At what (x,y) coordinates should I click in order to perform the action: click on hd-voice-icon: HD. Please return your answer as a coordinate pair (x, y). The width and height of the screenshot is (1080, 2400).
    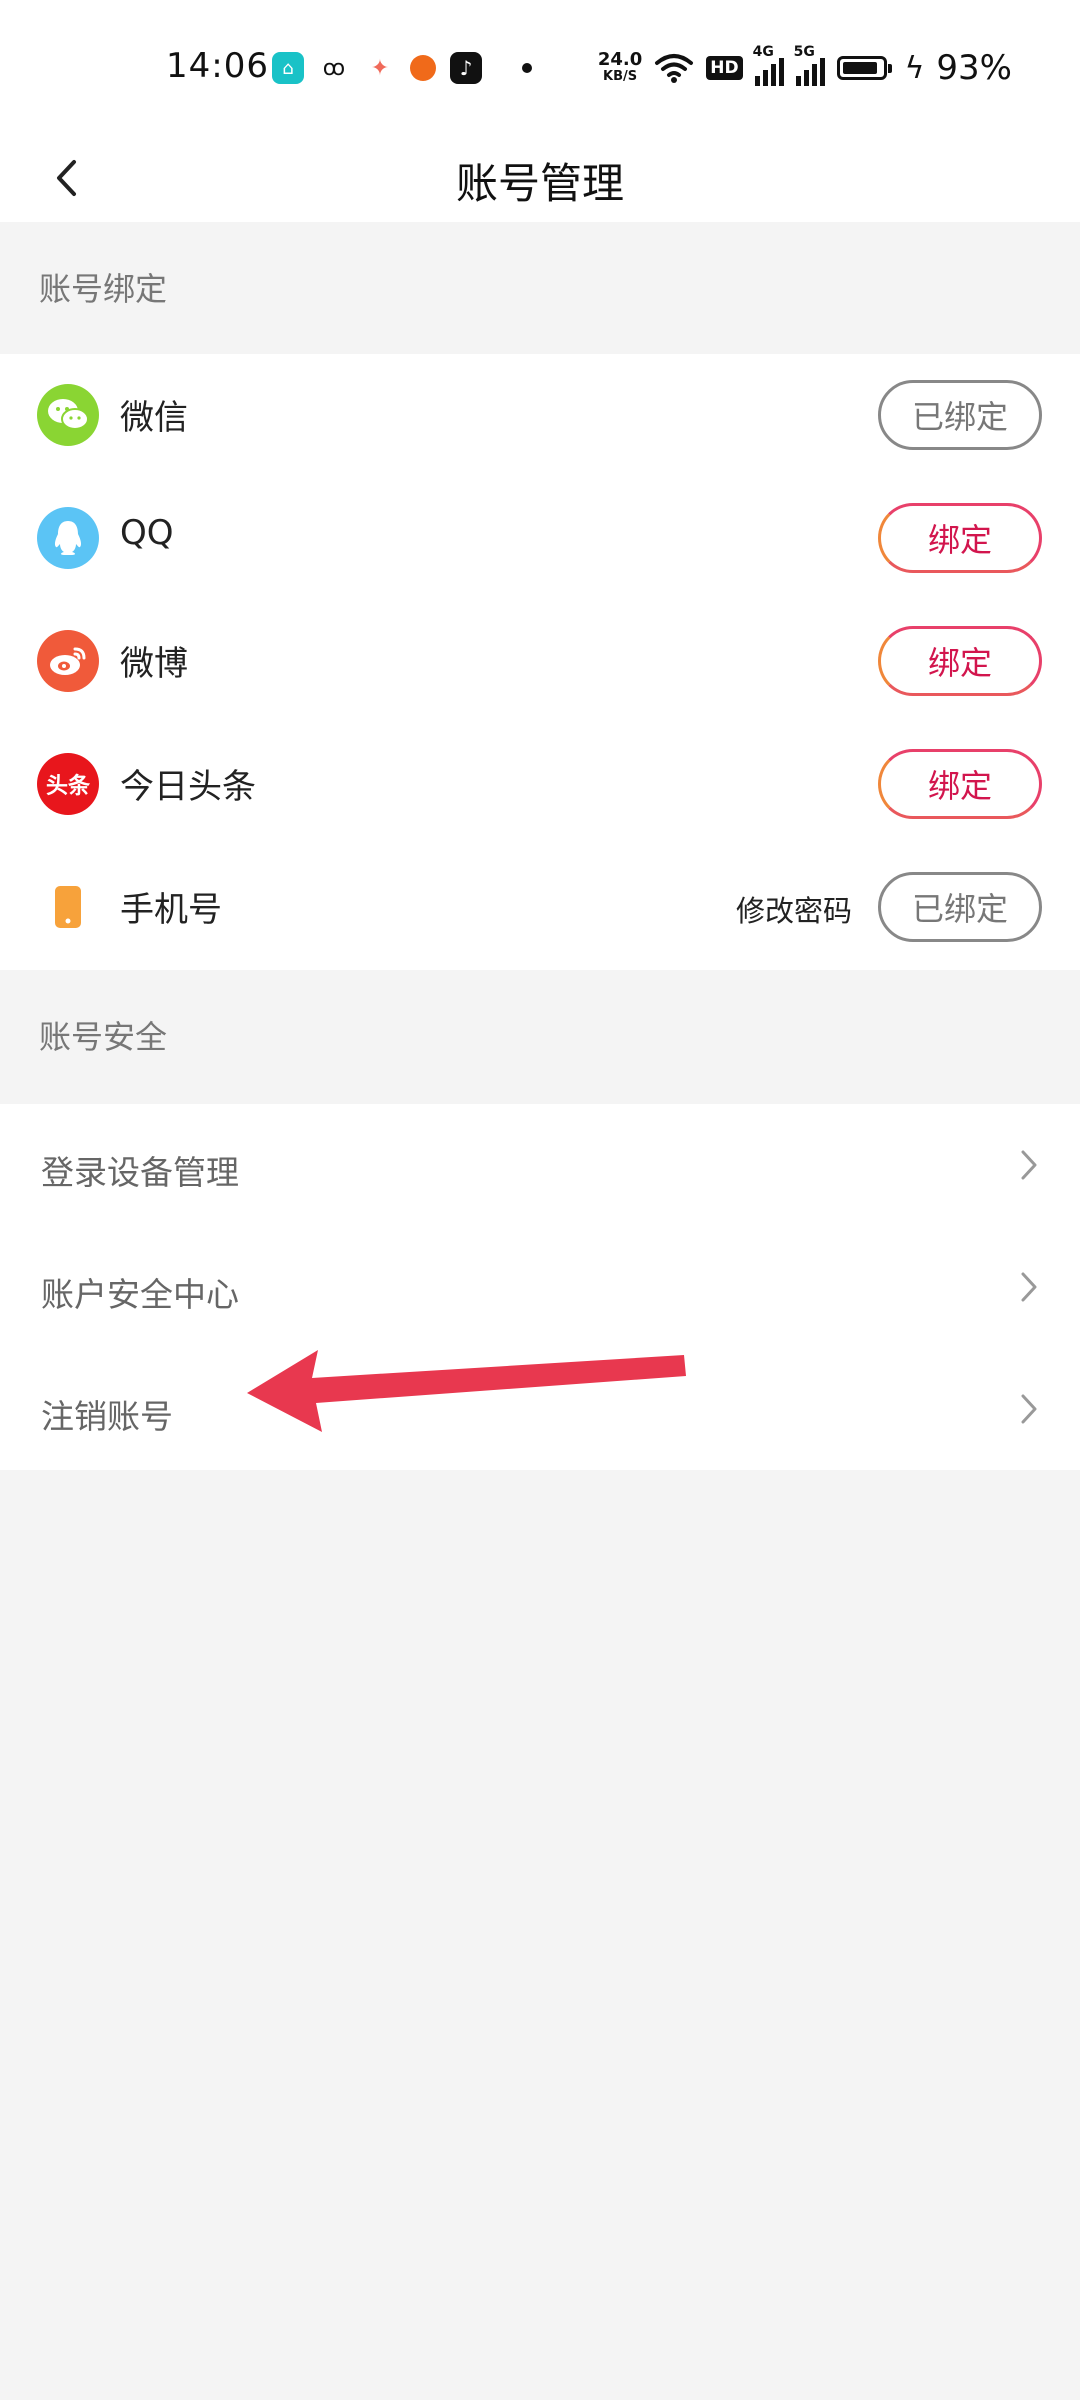
    Looking at the image, I should click on (724, 68).